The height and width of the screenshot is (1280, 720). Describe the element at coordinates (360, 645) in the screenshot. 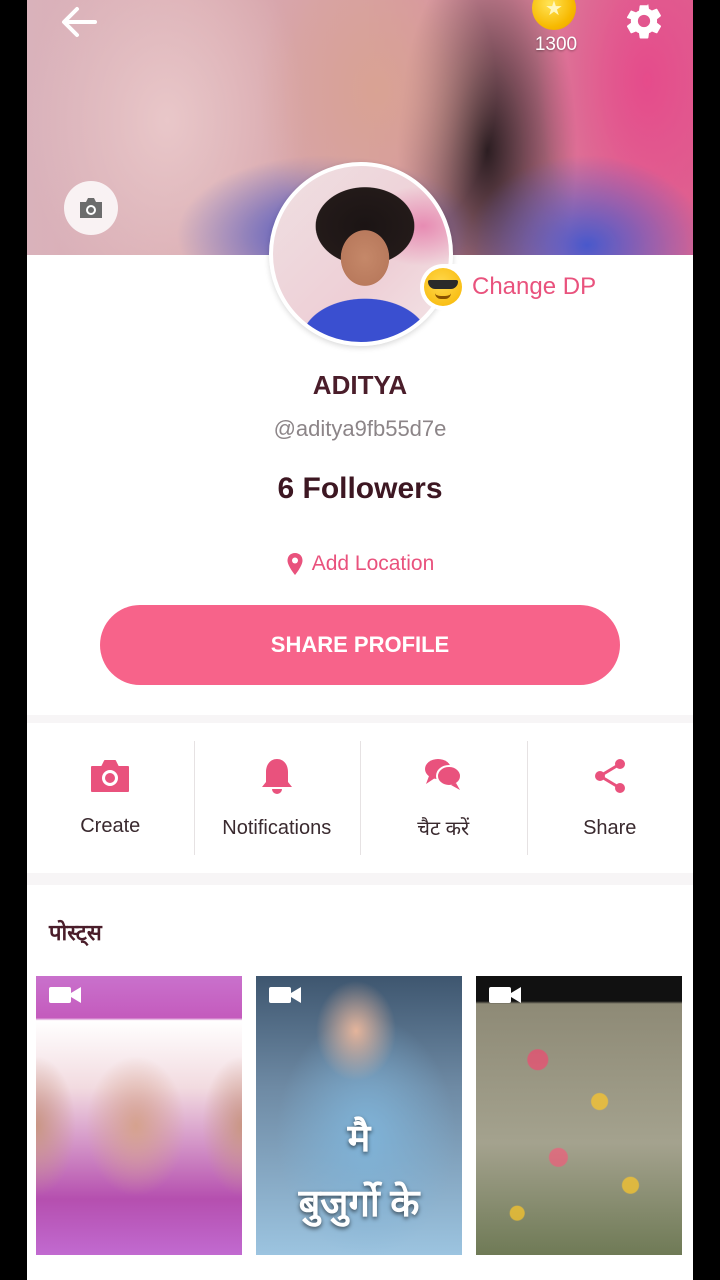

I see `share-profile-button: SHARE PROFILE` at that location.